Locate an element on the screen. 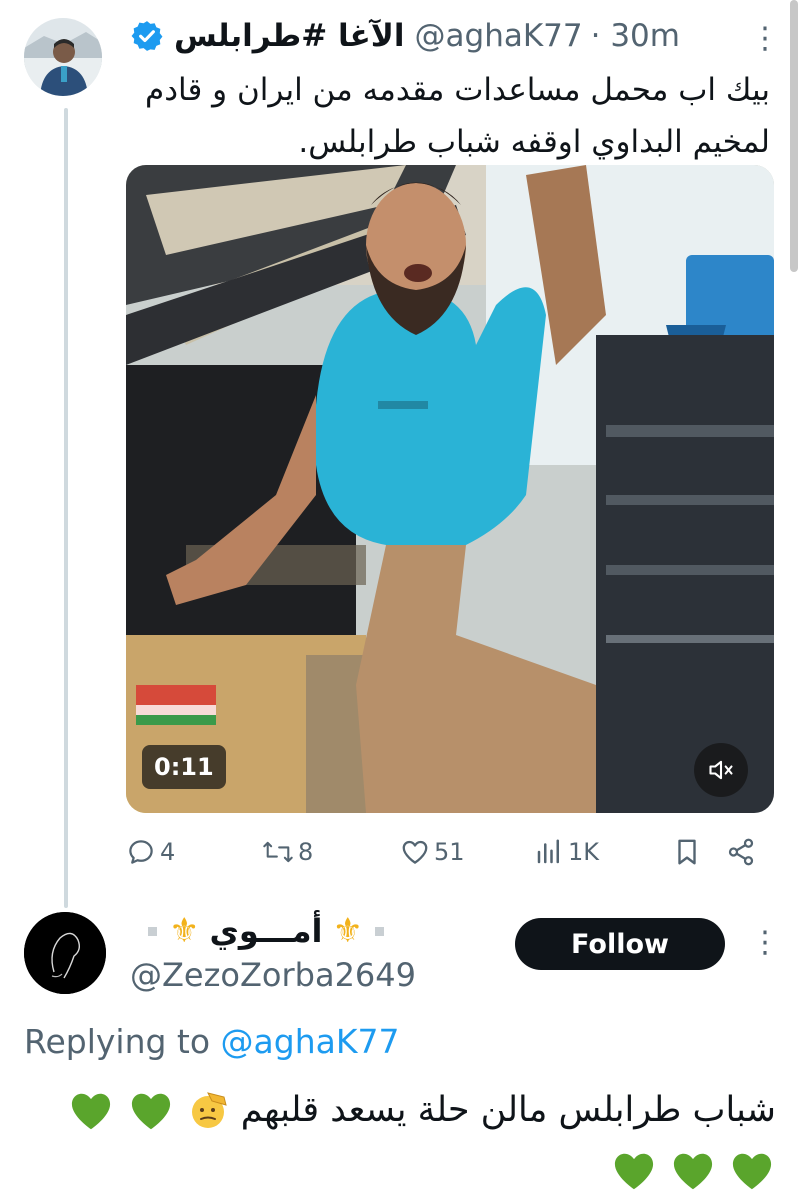  author-avatar is located at coordinates (63, 57).